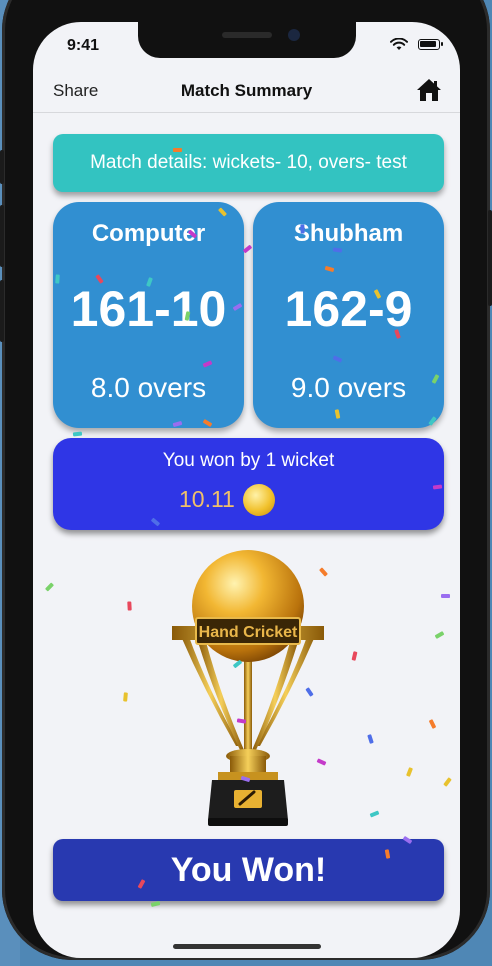  What do you see at coordinates (399, 44) in the screenshot?
I see `wifi-icon` at bounding box center [399, 44].